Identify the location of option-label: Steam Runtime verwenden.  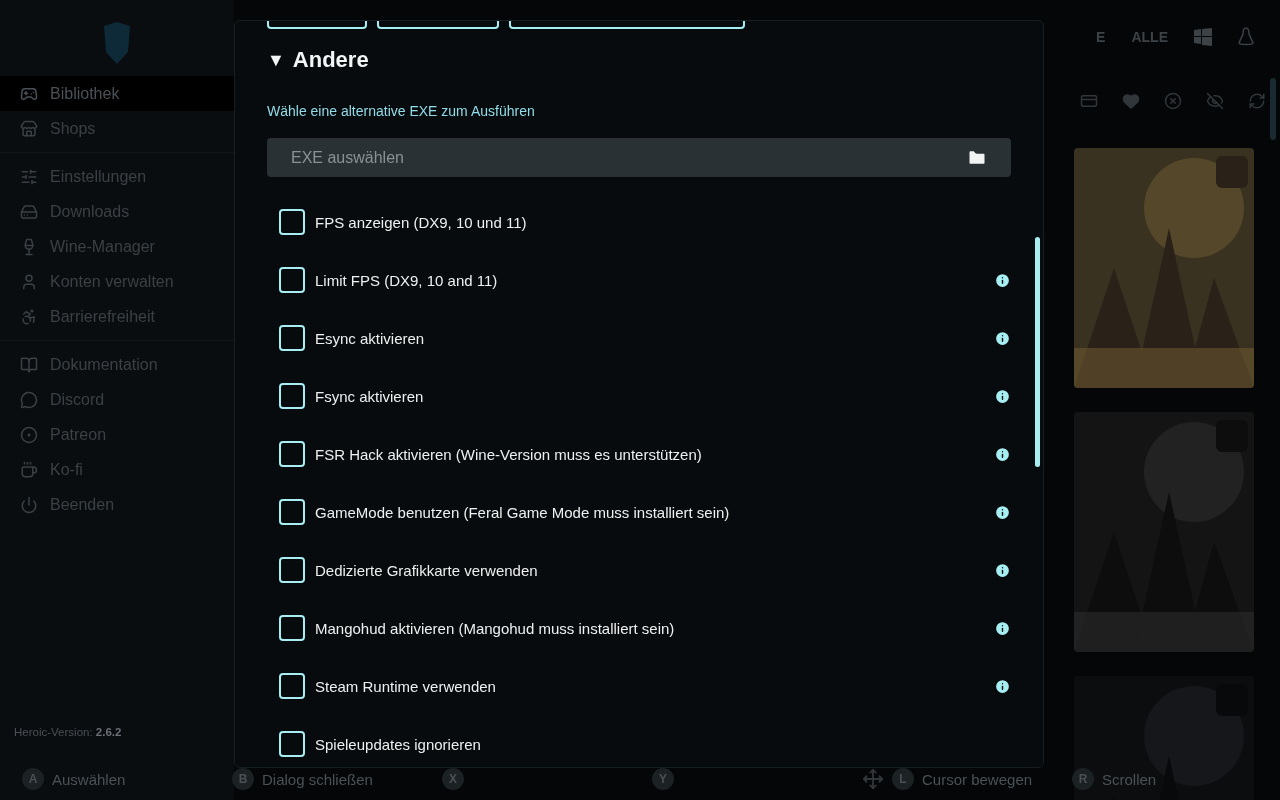
(406, 686).